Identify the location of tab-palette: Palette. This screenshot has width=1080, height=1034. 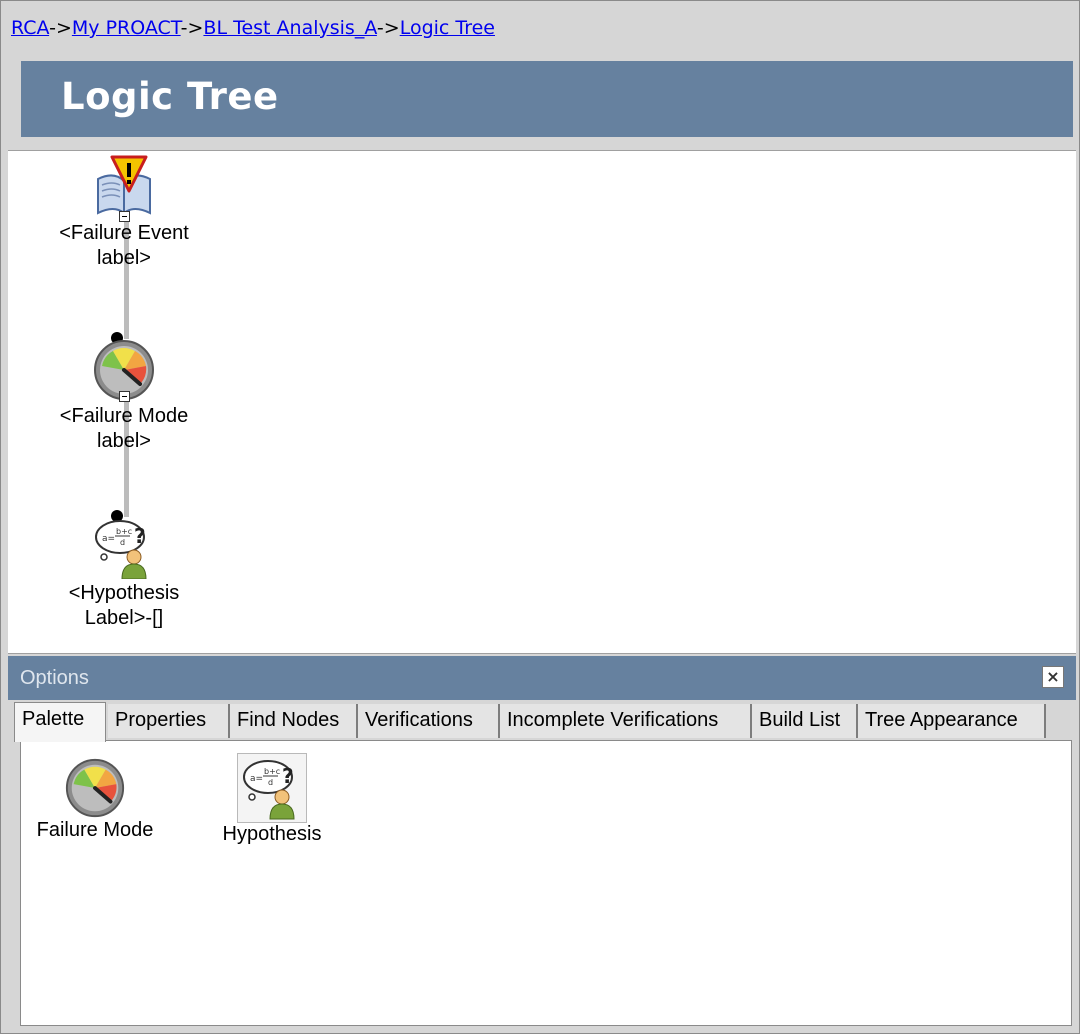
(60, 722).